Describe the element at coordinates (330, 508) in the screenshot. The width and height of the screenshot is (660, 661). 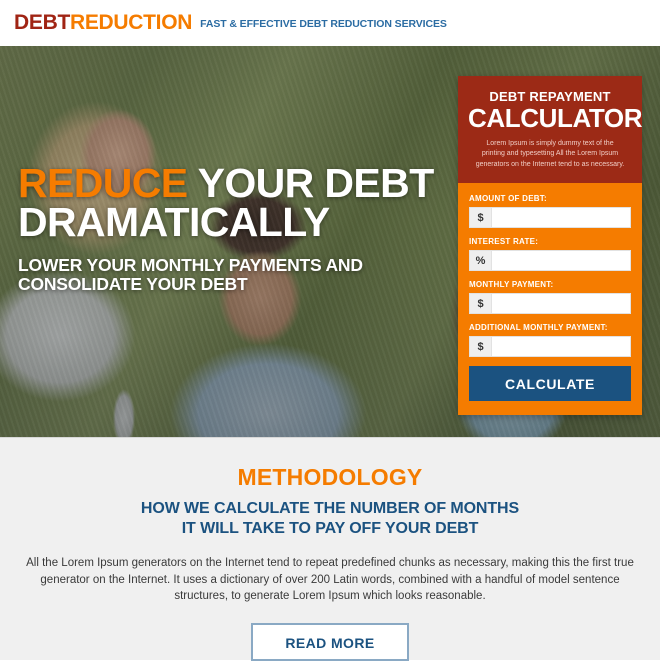
I see `methodology-subtitle-line1: HOW WE CALCULATE THE NUMBER OF MONTHS` at that location.